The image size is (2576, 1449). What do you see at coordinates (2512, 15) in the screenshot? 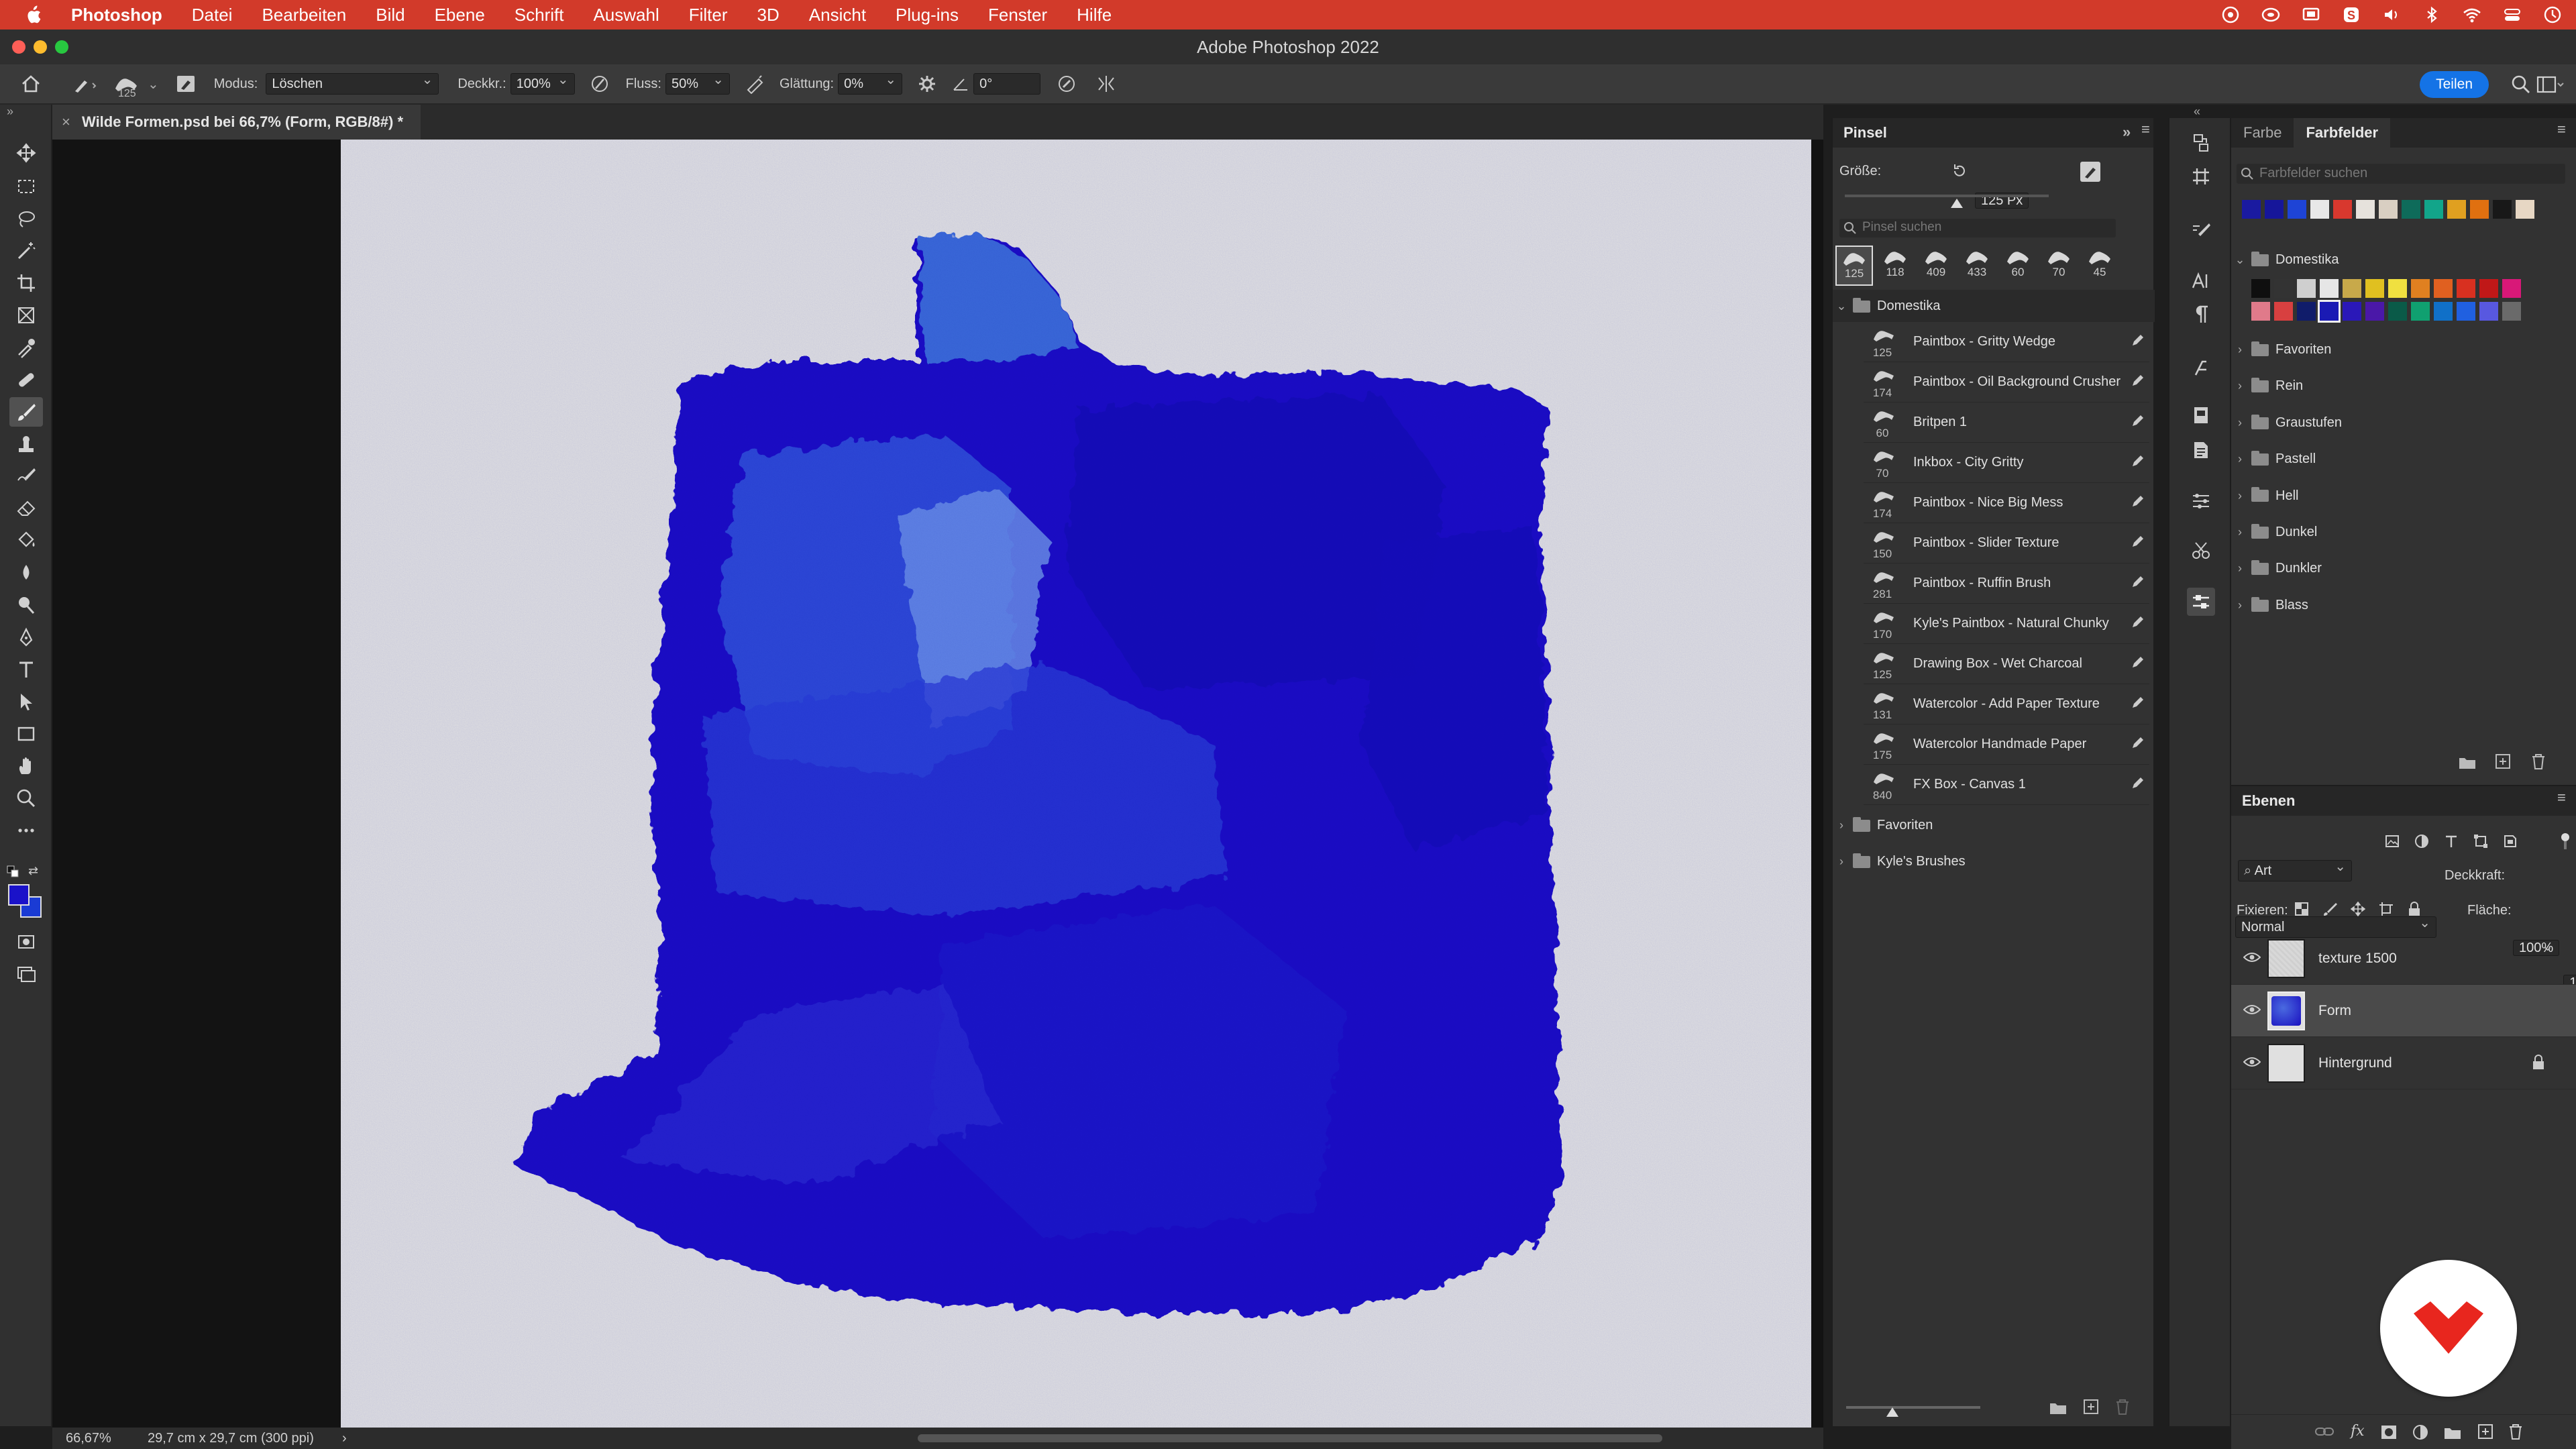
I see `control-center-icon` at bounding box center [2512, 15].